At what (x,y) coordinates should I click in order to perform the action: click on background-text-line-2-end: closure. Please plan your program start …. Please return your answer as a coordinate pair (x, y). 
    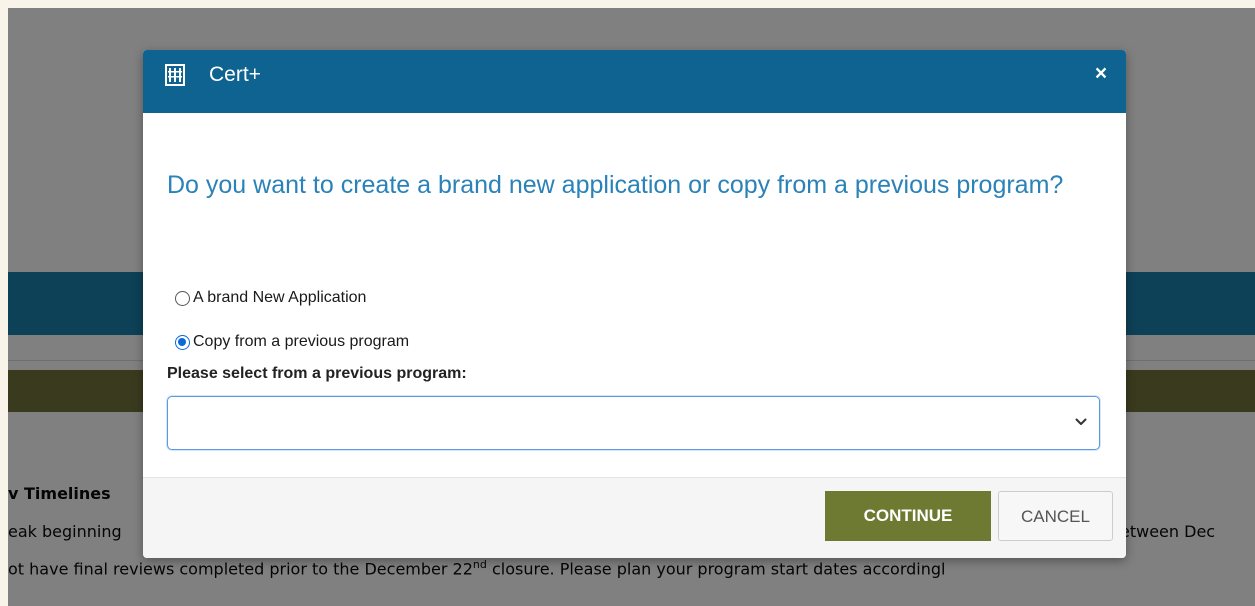
    Looking at the image, I should click on (716, 569).